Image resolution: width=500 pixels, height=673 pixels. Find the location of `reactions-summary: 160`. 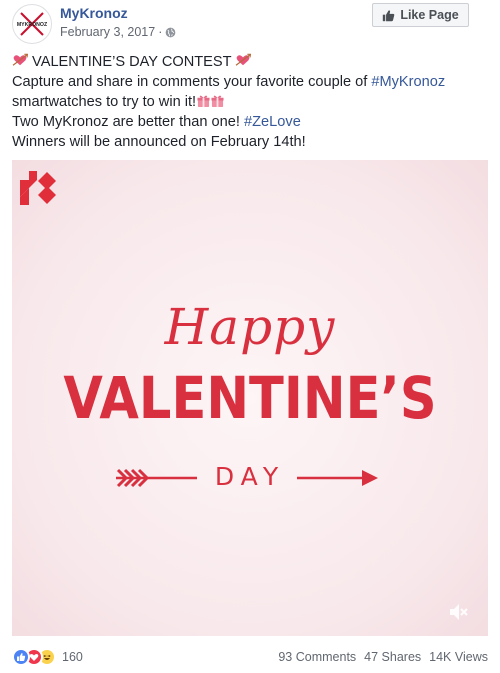

reactions-summary: 160 is located at coordinates (47, 657).